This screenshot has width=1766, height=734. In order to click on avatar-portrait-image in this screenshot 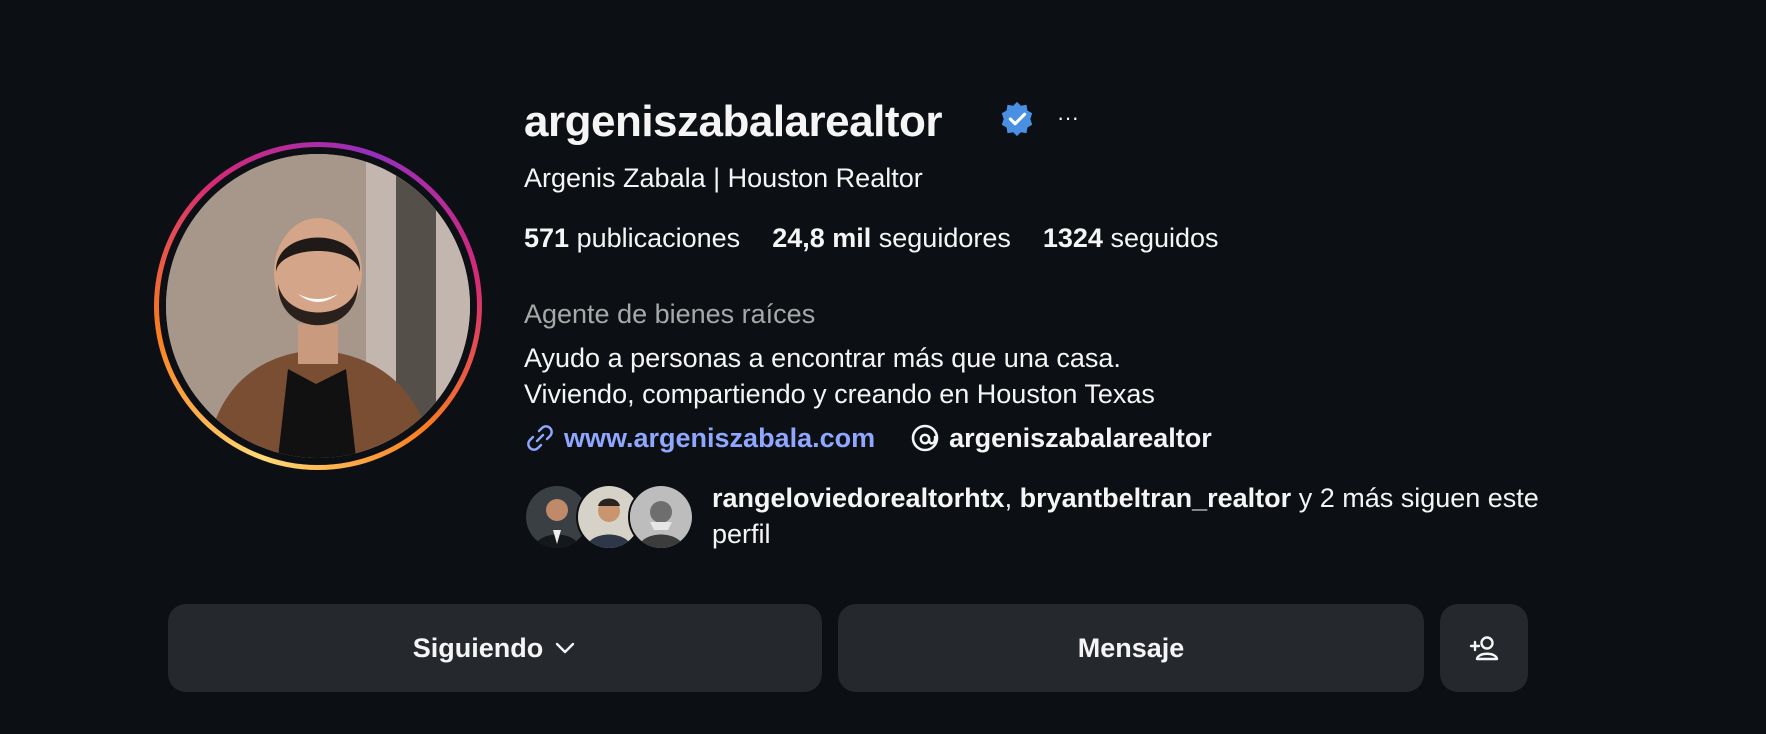, I will do `click(318, 306)`.